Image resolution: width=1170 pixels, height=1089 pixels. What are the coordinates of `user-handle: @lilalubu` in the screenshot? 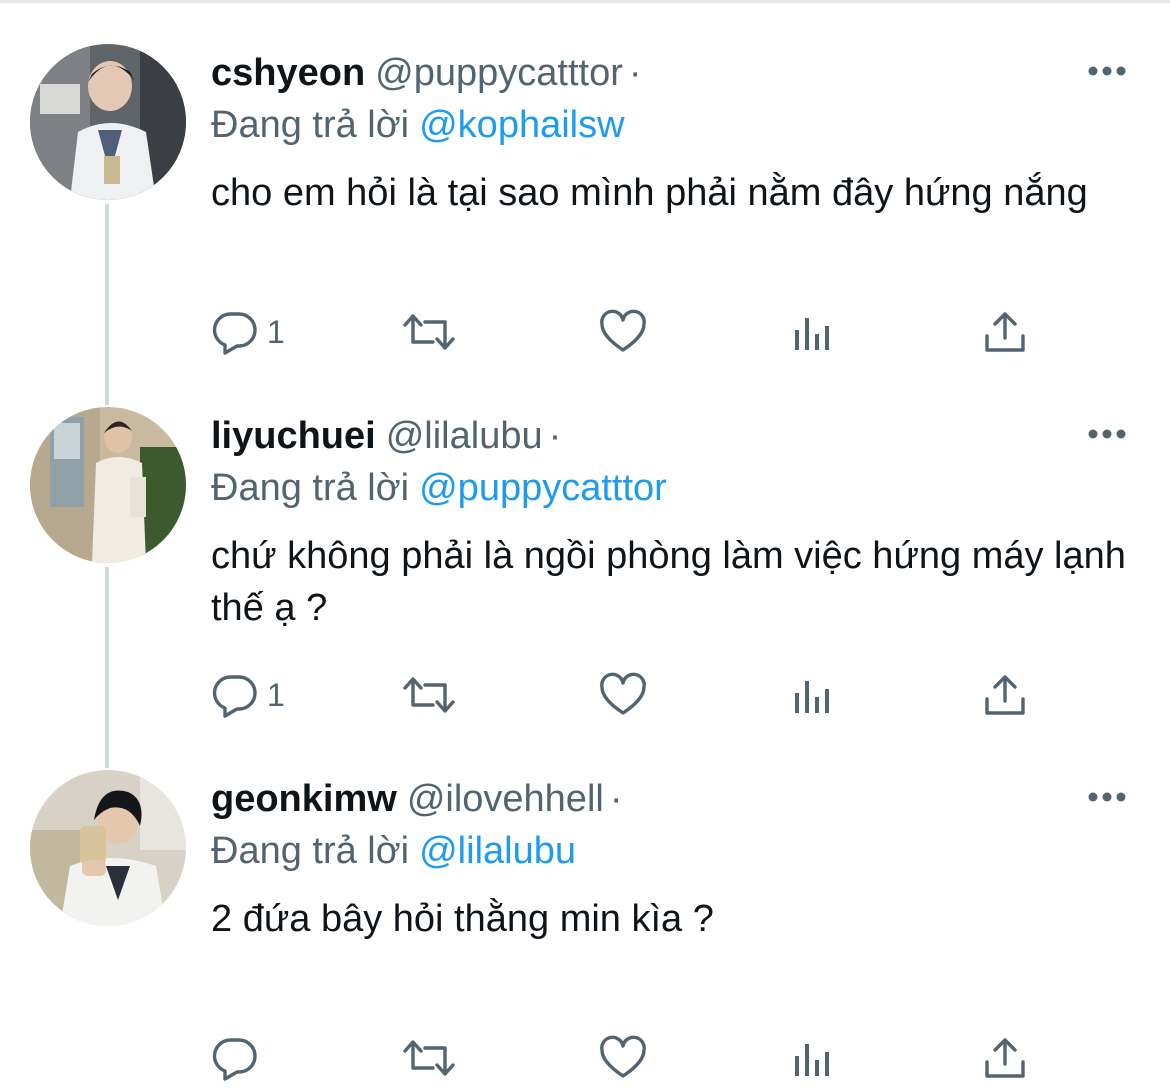 It's located at (464, 436).